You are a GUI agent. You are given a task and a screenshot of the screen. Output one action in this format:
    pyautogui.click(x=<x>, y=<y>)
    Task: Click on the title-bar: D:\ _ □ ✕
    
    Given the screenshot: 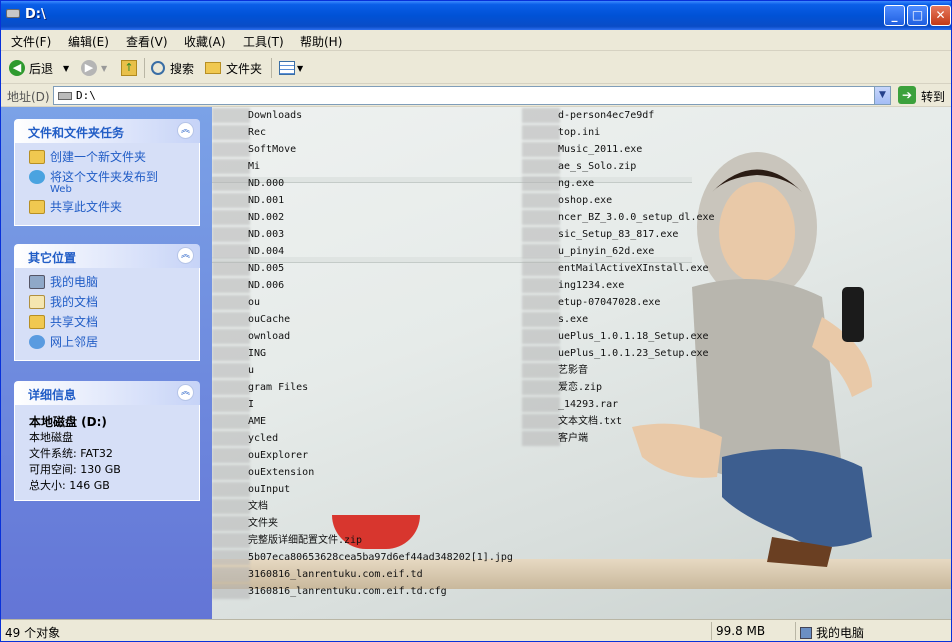 What is the action you would take?
    pyautogui.click(x=476, y=15)
    